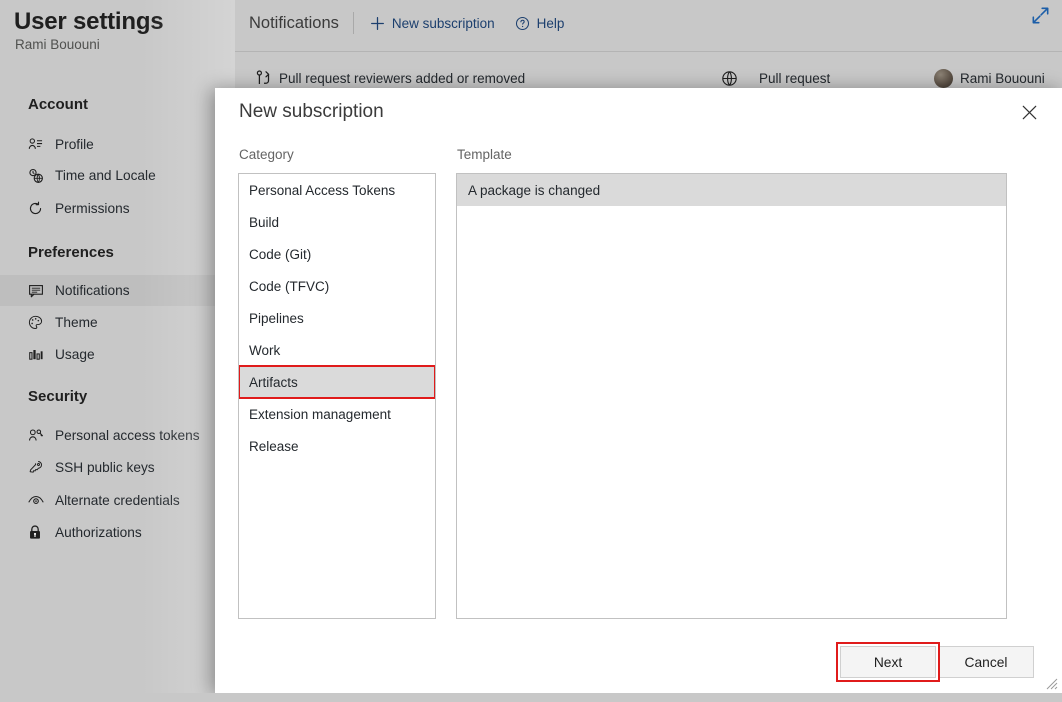 The height and width of the screenshot is (702, 1062). What do you see at coordinates (98, 532) in the screenshot?
I see `sidebar-item-label: Authorizations` at bounding box center [98, 532].